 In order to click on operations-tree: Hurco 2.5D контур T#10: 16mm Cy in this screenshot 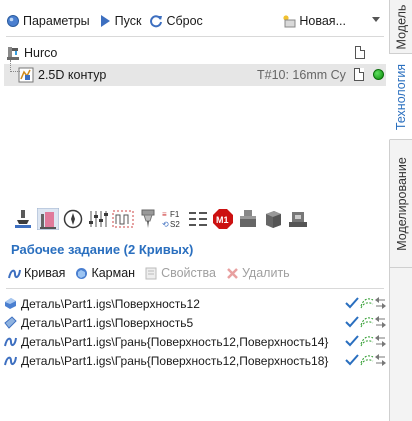, I will do `click(195, 64)`.